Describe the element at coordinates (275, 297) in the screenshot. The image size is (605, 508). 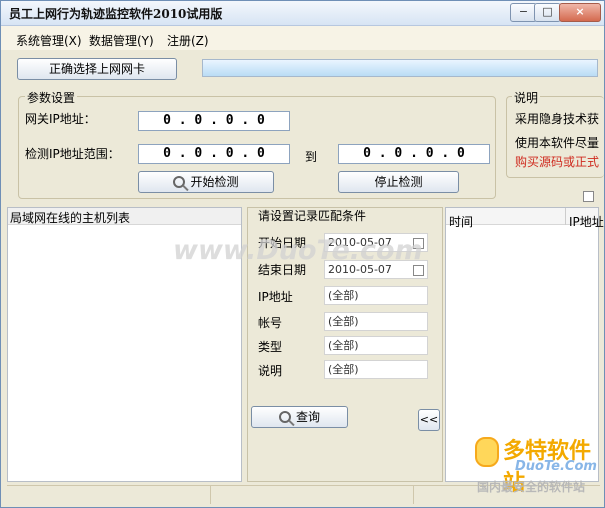
I see `ip-filter-label: IP地址` at that location.